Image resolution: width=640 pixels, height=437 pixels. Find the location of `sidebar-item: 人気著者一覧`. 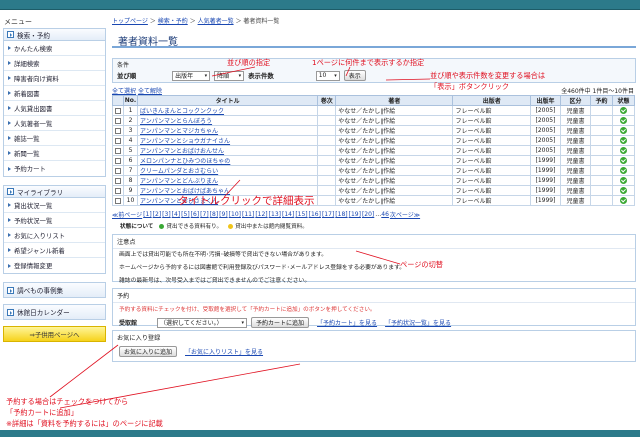

sidebar-item: 人気著者一覧 is located at coordinates (54, 123).